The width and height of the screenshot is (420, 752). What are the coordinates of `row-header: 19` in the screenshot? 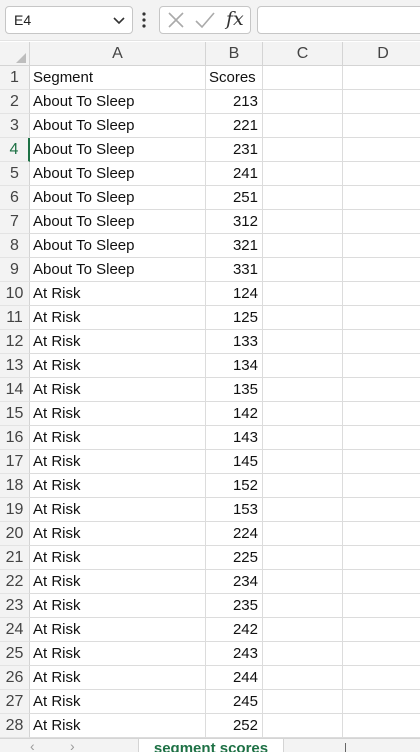 It's located at (15, 510).